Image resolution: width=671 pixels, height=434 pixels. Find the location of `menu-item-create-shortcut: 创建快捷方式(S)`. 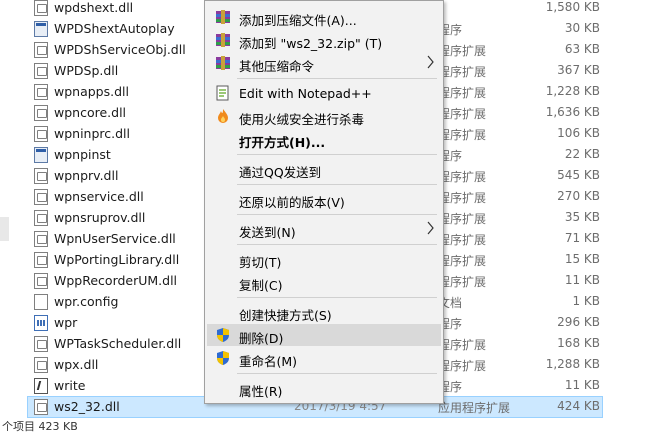

menu-item-create-shortcut: 创建快捷方式(S) is located at coordinates (324, 312).